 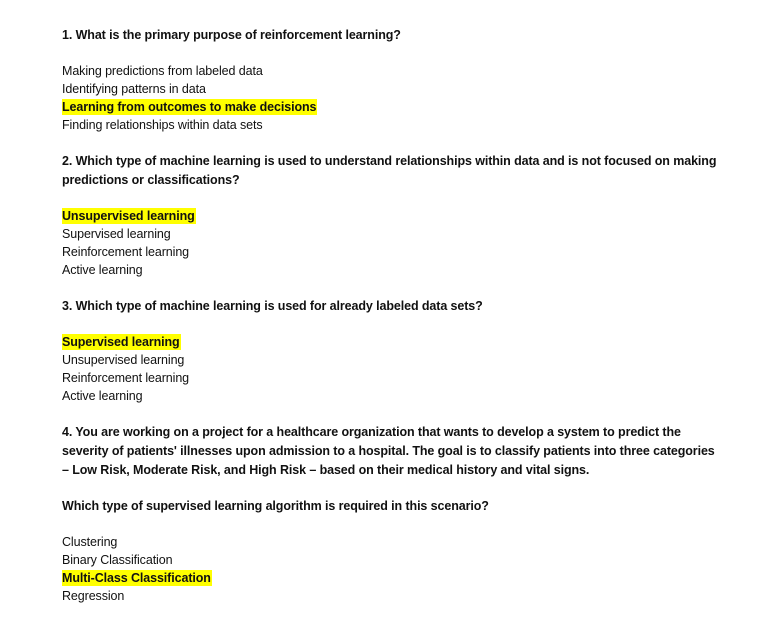 What do you see at coordinates (123, 360) in the screenshot?
I see `answer-option: Unsupervised learning` at bounding box center [123, 360].